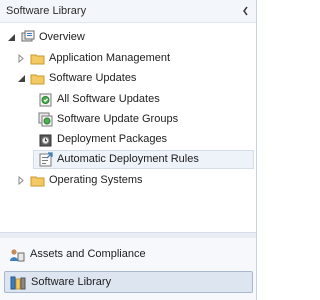  I want to click on chevron-left-icon, so click(246, 11).